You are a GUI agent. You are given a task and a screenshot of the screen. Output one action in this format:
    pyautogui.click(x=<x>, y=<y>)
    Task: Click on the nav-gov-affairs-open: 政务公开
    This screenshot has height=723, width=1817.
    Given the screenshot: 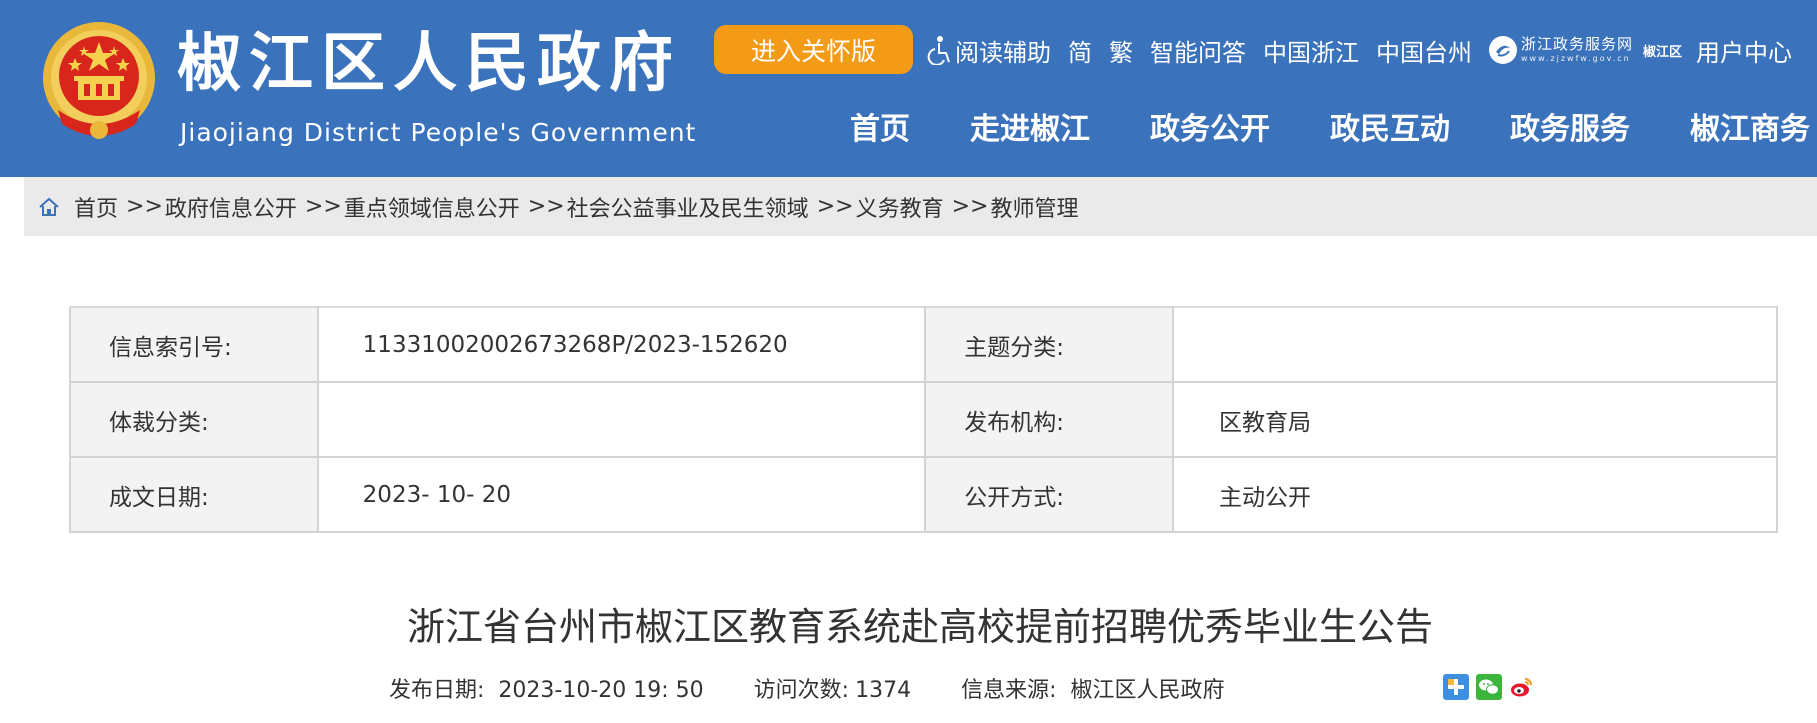 What is the action you would take?
    pyautogui.click(x=1210, y=129)
    